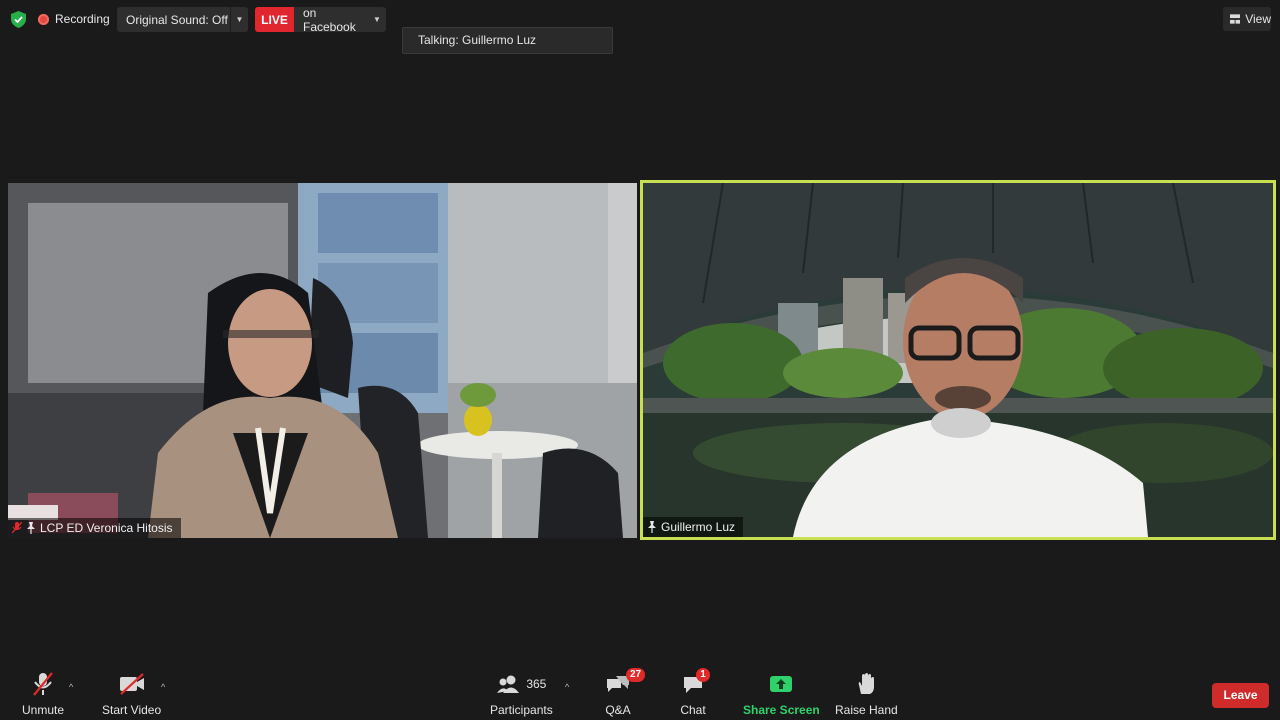  I want to click on chat-label: Chat, so click(693, 710).